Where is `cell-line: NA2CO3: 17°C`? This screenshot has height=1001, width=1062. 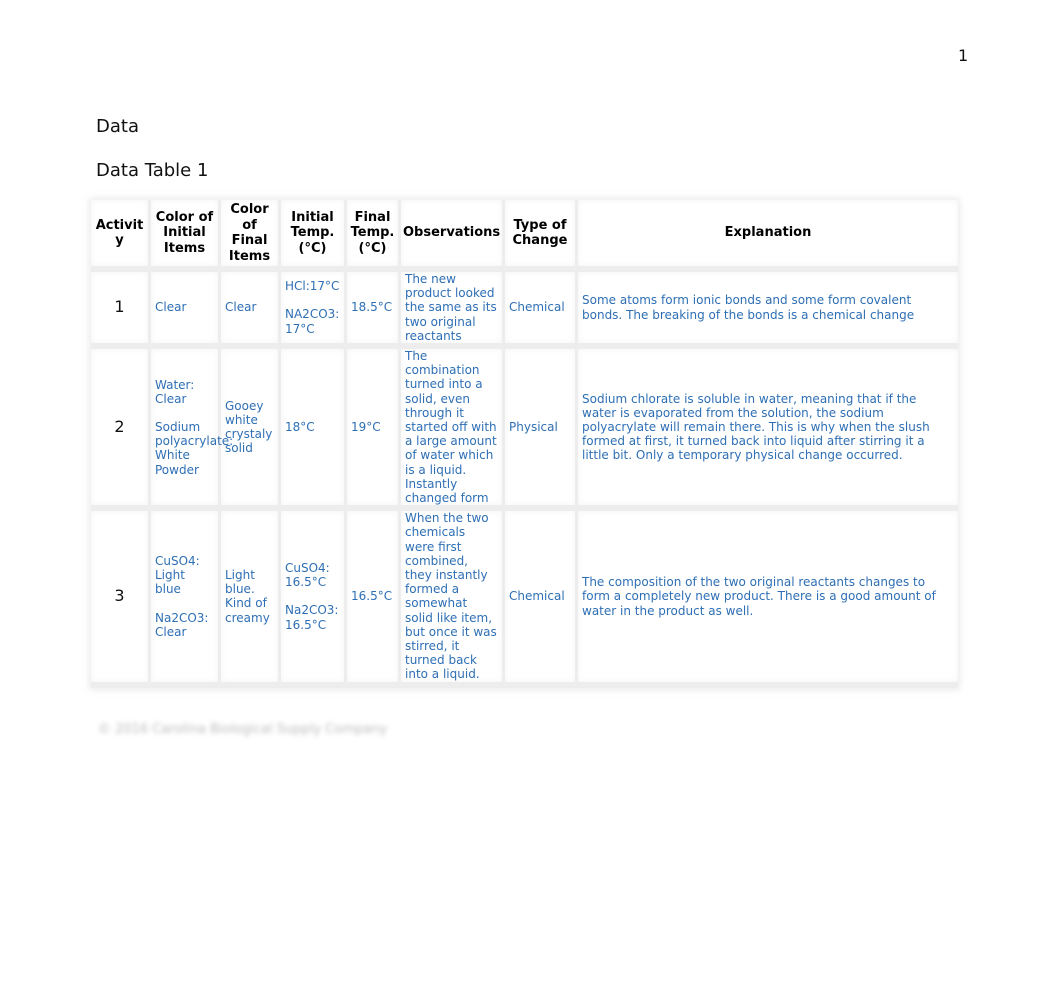
cell-line: NA2CO3: 17°C is located at coordinates (312, 321).